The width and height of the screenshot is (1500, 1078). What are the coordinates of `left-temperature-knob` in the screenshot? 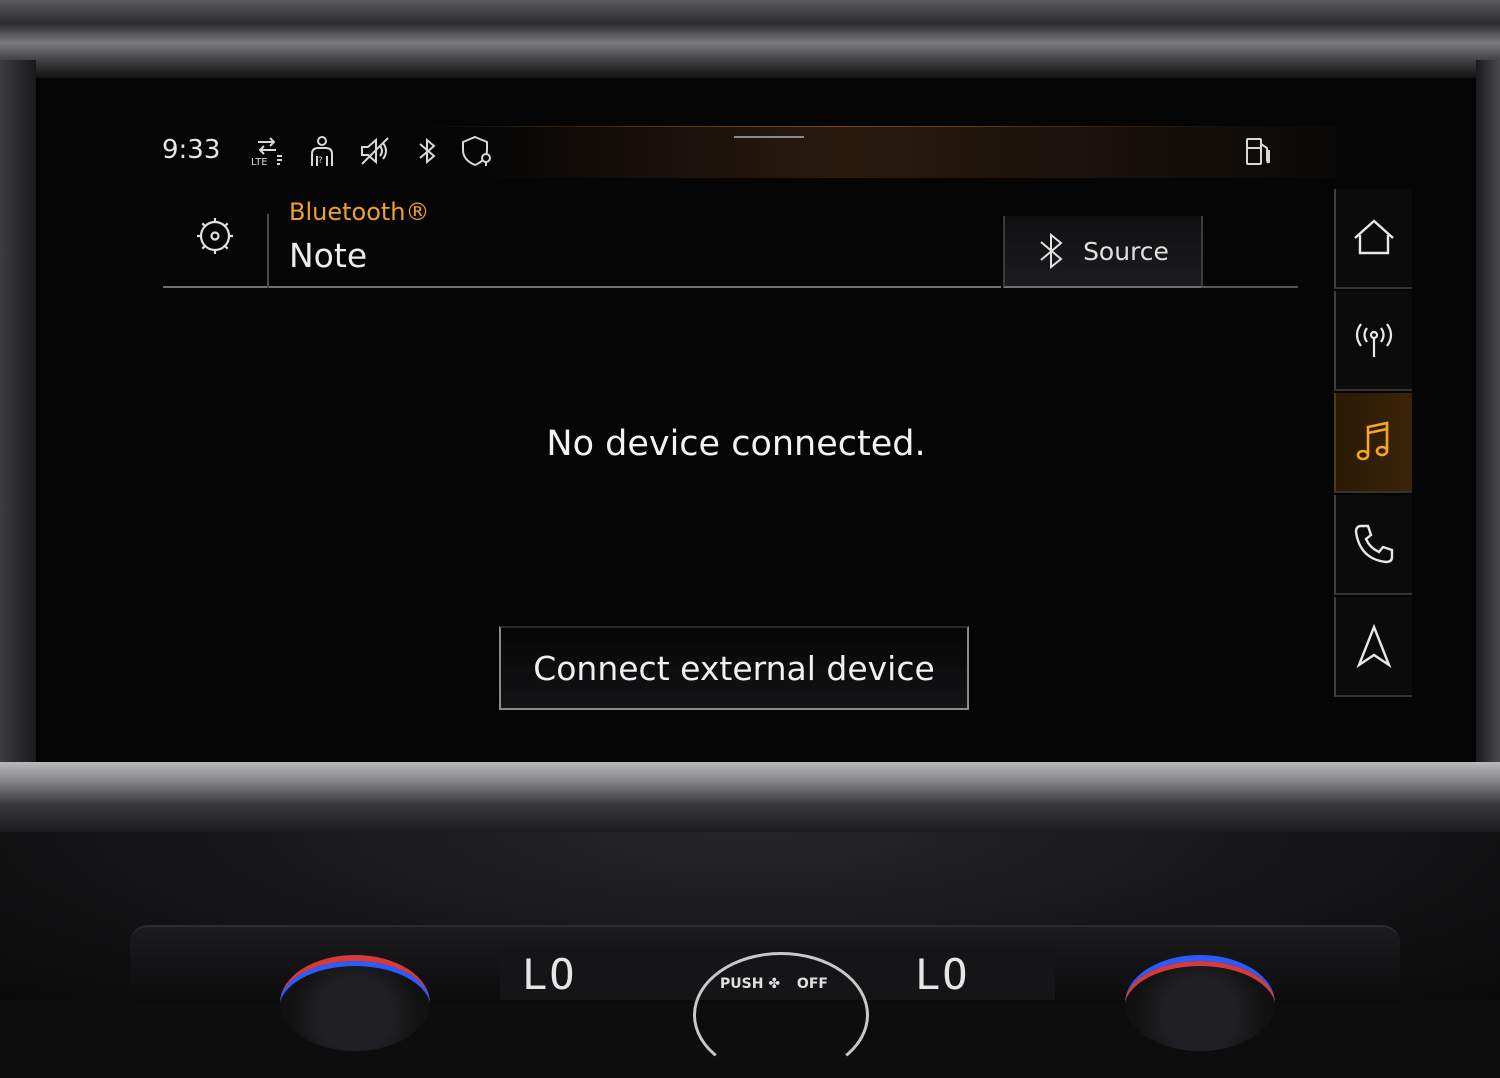 It's located at (355, 1003).